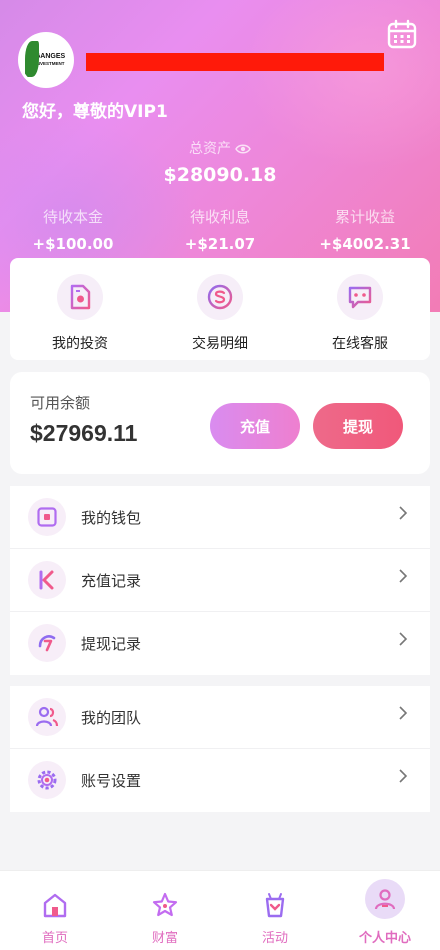  I want to click on menu-item-team: 我的团队, so click(220, 717).